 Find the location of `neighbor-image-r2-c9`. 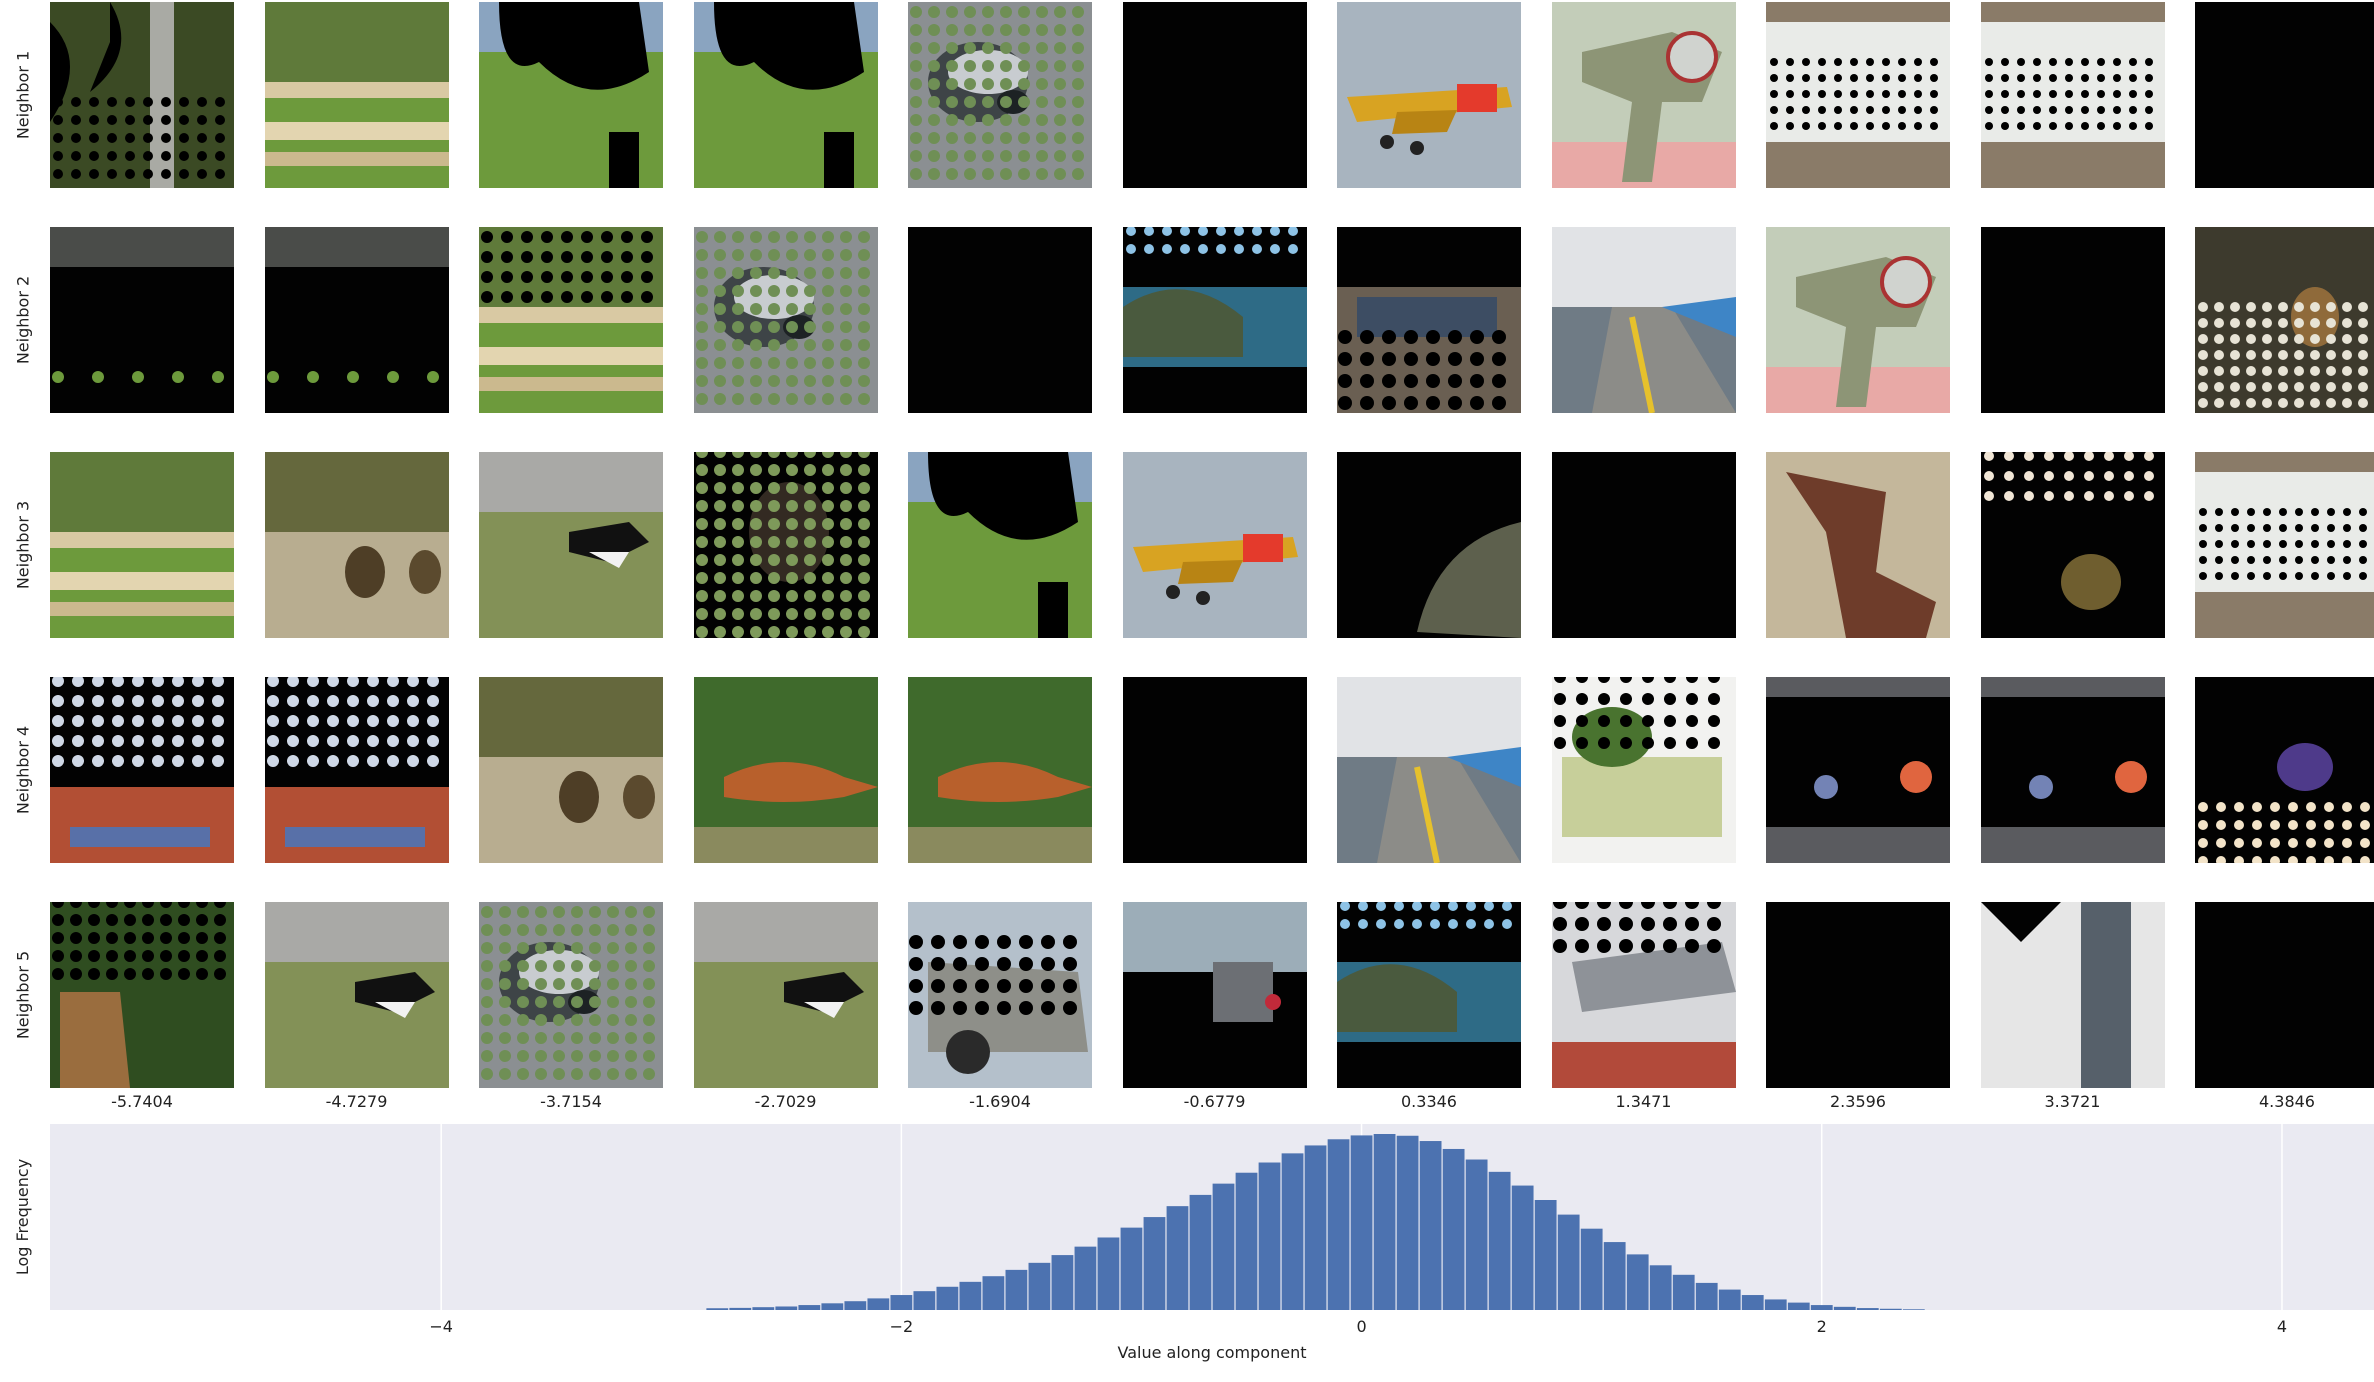

neighbor-image-r2-c9 is located at coordinates (1858, 320).